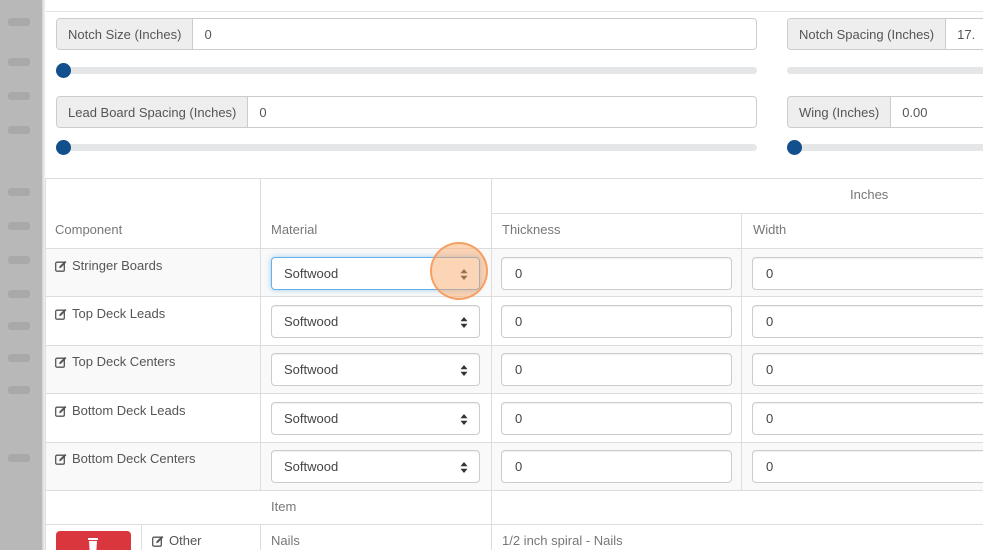 The image size is (983, 550). Describe the element at coordinates (124, 361) in the screenshot. I see `component-label: Top Deck Centers` at that location.